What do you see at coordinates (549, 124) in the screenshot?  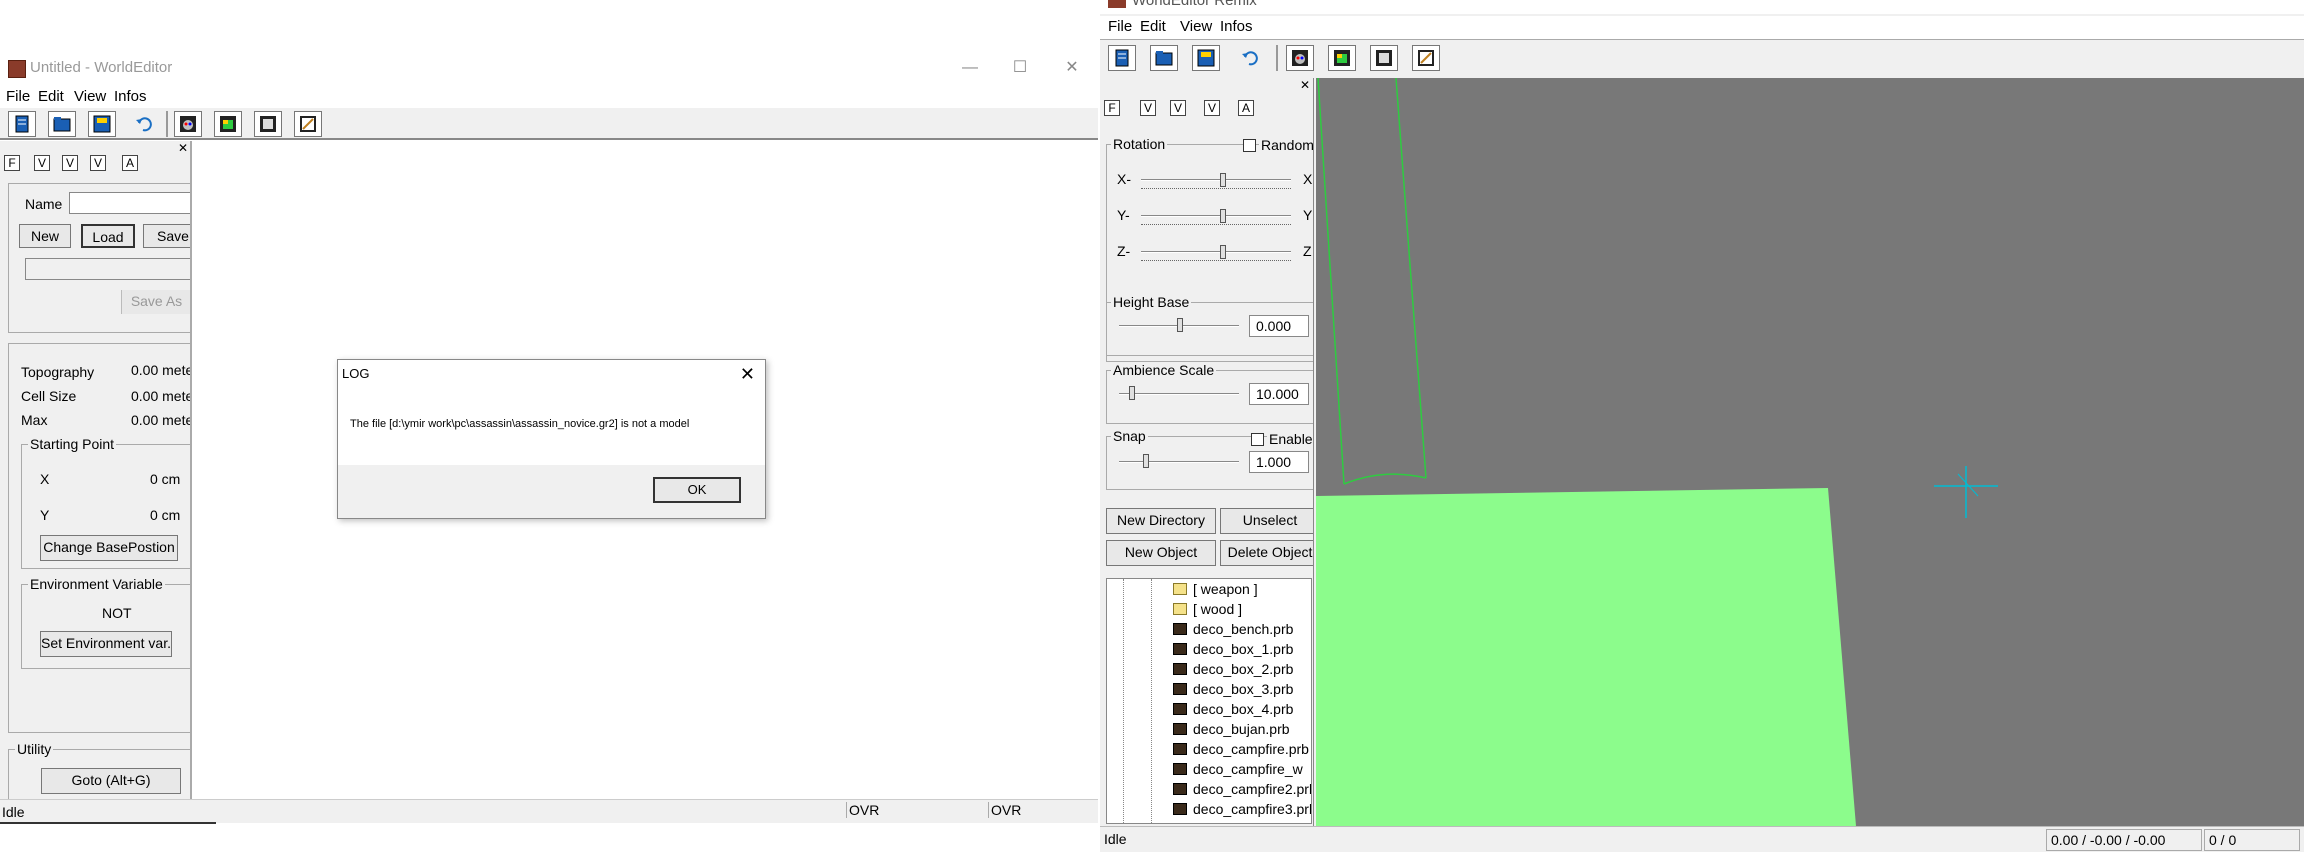 I see `toolbar` at bounding box center [549, 124].